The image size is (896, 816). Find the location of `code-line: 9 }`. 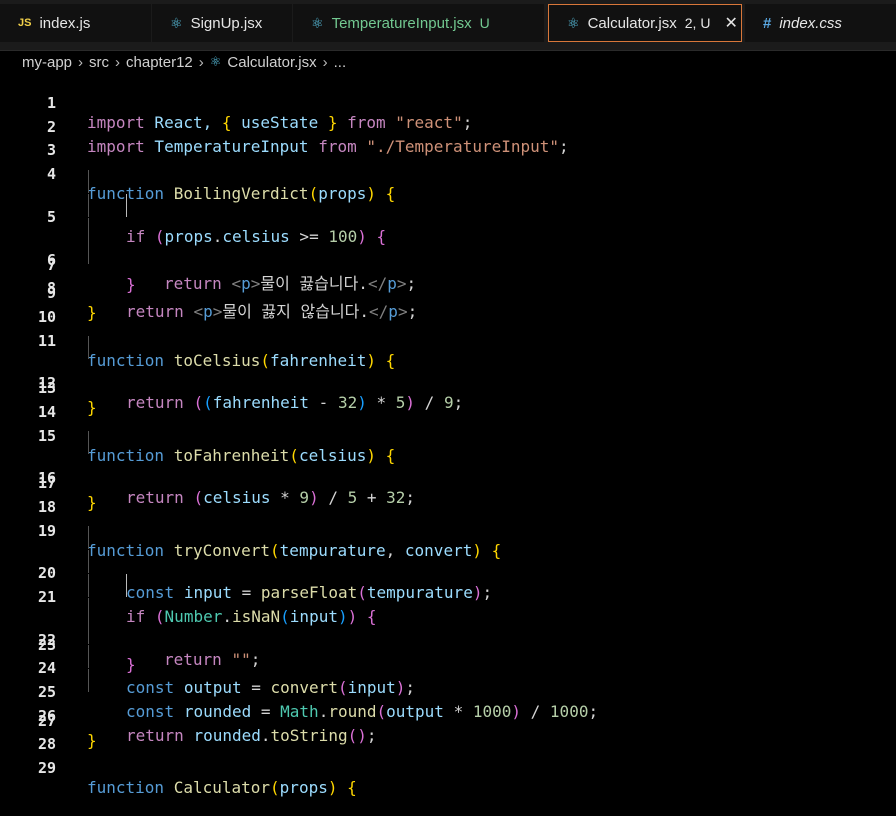

code-line: 9 } is located at coordinates (448, 293).